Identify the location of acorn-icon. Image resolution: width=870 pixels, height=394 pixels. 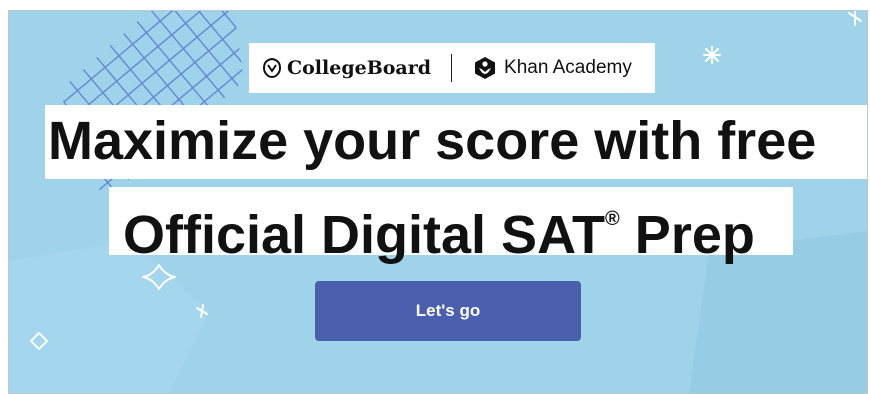
(272, 68).